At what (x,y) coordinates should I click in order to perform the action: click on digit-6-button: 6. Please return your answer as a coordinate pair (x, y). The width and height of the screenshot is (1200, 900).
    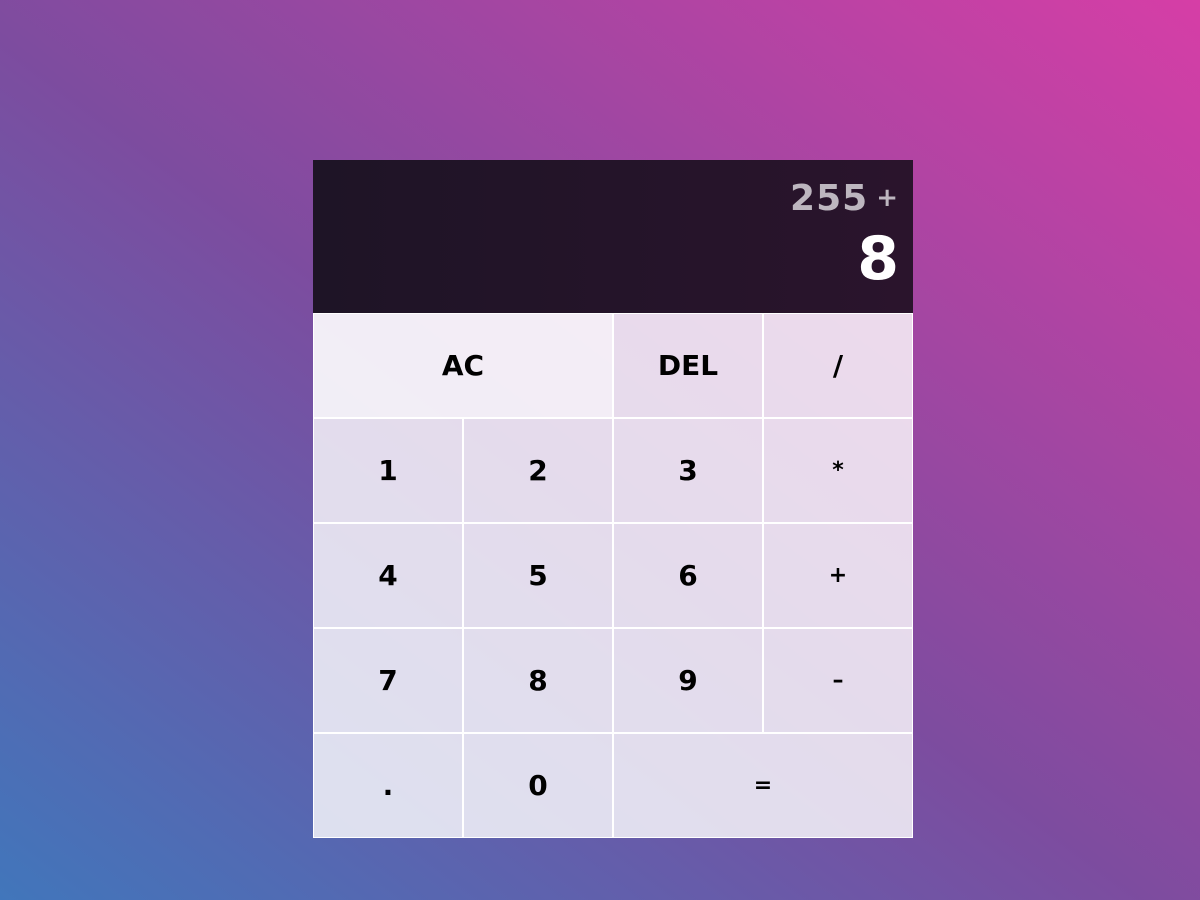
    Looking at the image, I should click on (688, 575).